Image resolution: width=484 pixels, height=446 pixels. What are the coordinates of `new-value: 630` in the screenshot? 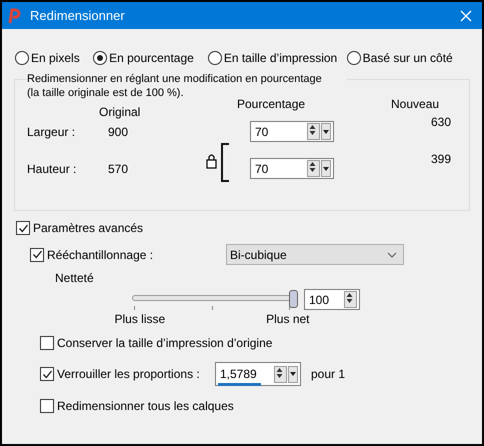 It's located at (441, 121).